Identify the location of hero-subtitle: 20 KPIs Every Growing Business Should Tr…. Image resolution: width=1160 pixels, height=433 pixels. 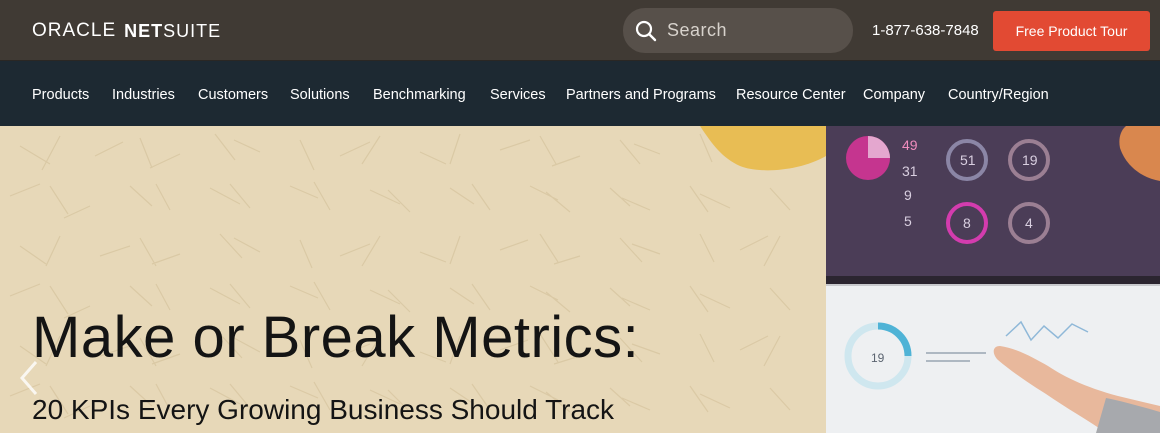
(323, 409).